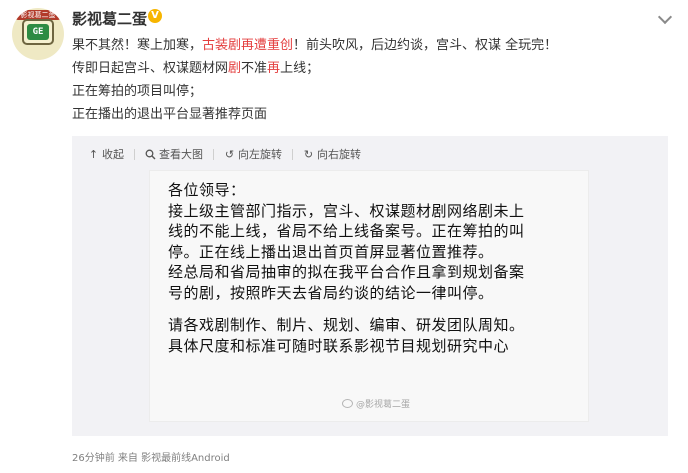 This screenshot has width=688, height=473. Describe the element at coordinates (155, 16) in the screenshot. I see `verified-badge-icon: V` at that location.